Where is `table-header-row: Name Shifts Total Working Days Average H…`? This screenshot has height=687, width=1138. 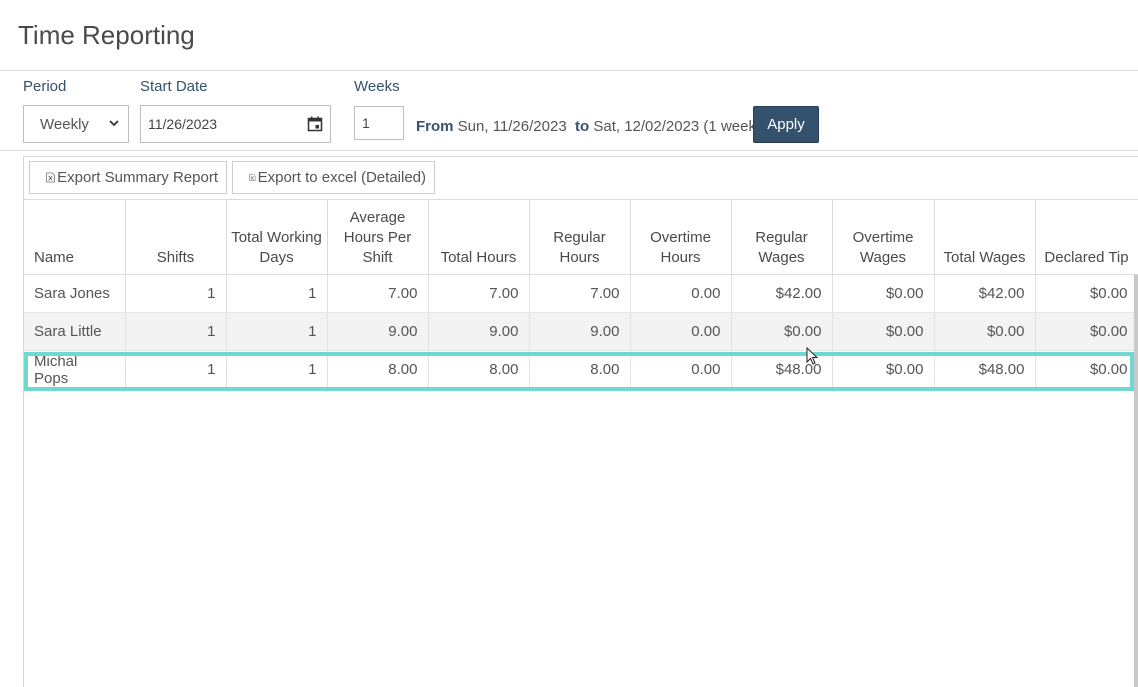 table-header-row: Name Shifts Total Working Days Average H… is located at coordinates (581, 237).